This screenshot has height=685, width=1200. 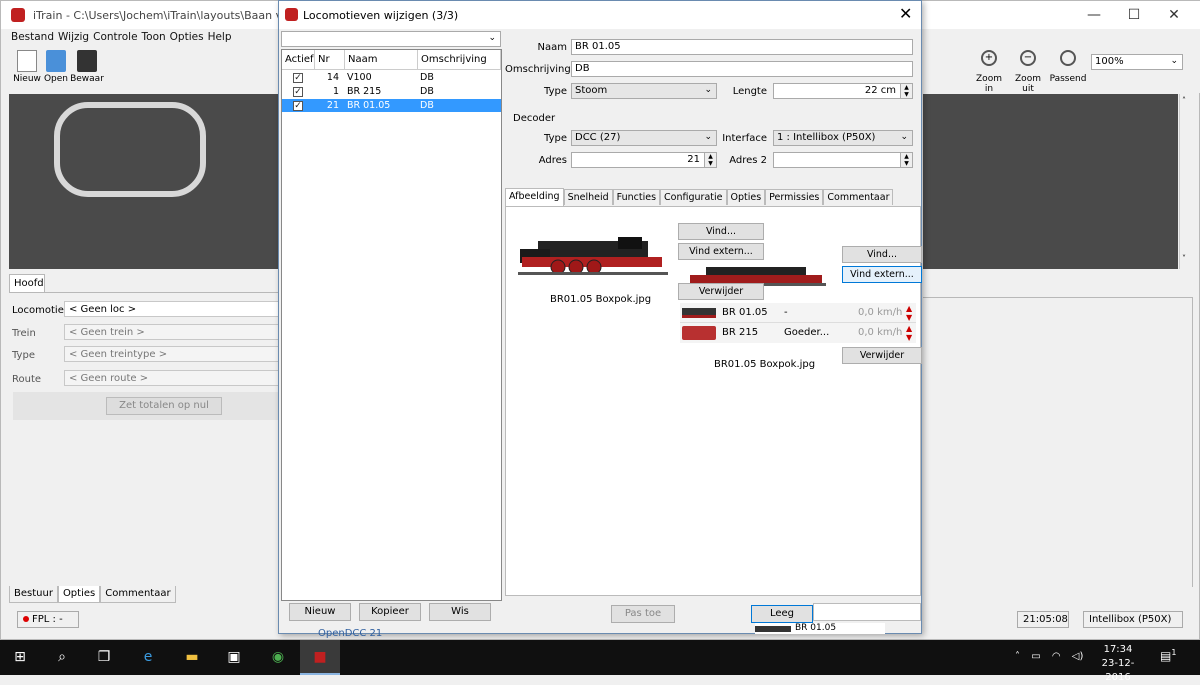 What do you see at coordinates (1186, 181) in the screenshot?
I see `vertical-scrollbar: ˄ ˅` at bounding box center [1186, 181].